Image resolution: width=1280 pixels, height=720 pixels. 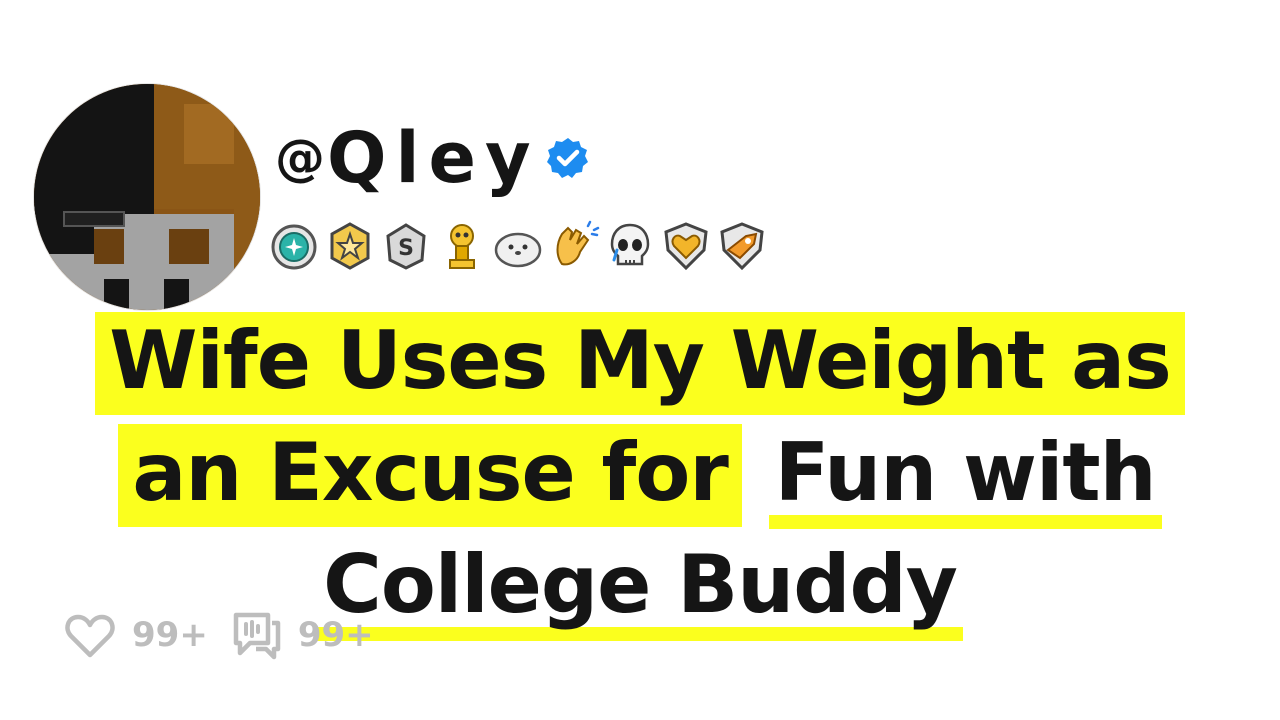 What do you see at coordinates (335, 635) in the screenshot?
I see `comment-count: 99+` at bounding box center [335, 635].